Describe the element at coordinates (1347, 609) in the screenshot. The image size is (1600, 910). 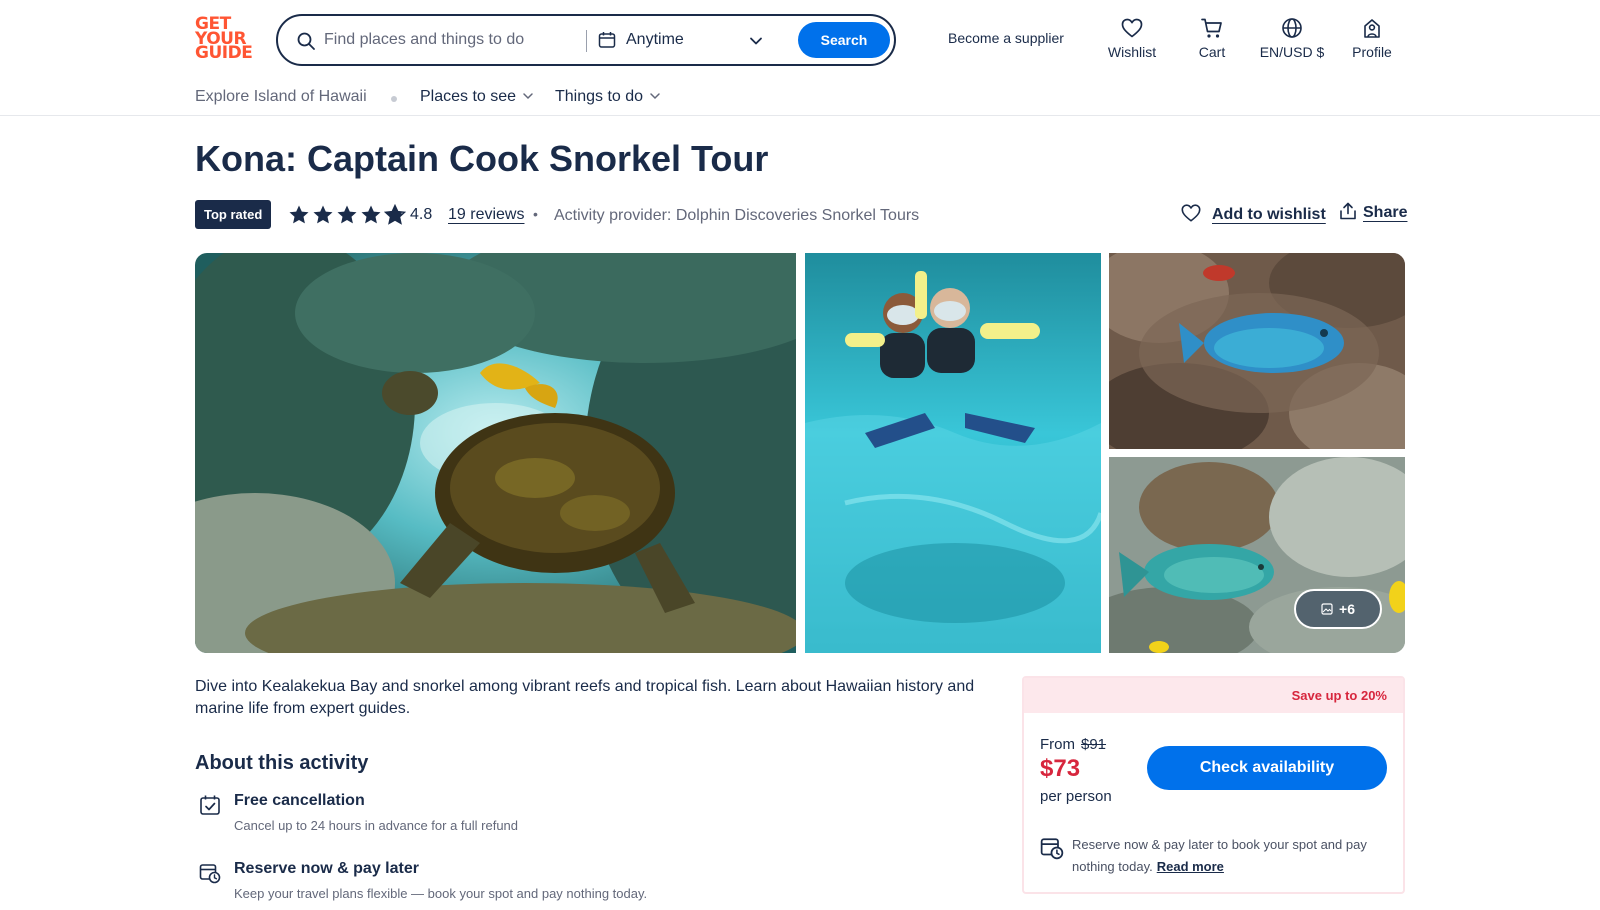
I see `more-photos-count: +6` at that location.